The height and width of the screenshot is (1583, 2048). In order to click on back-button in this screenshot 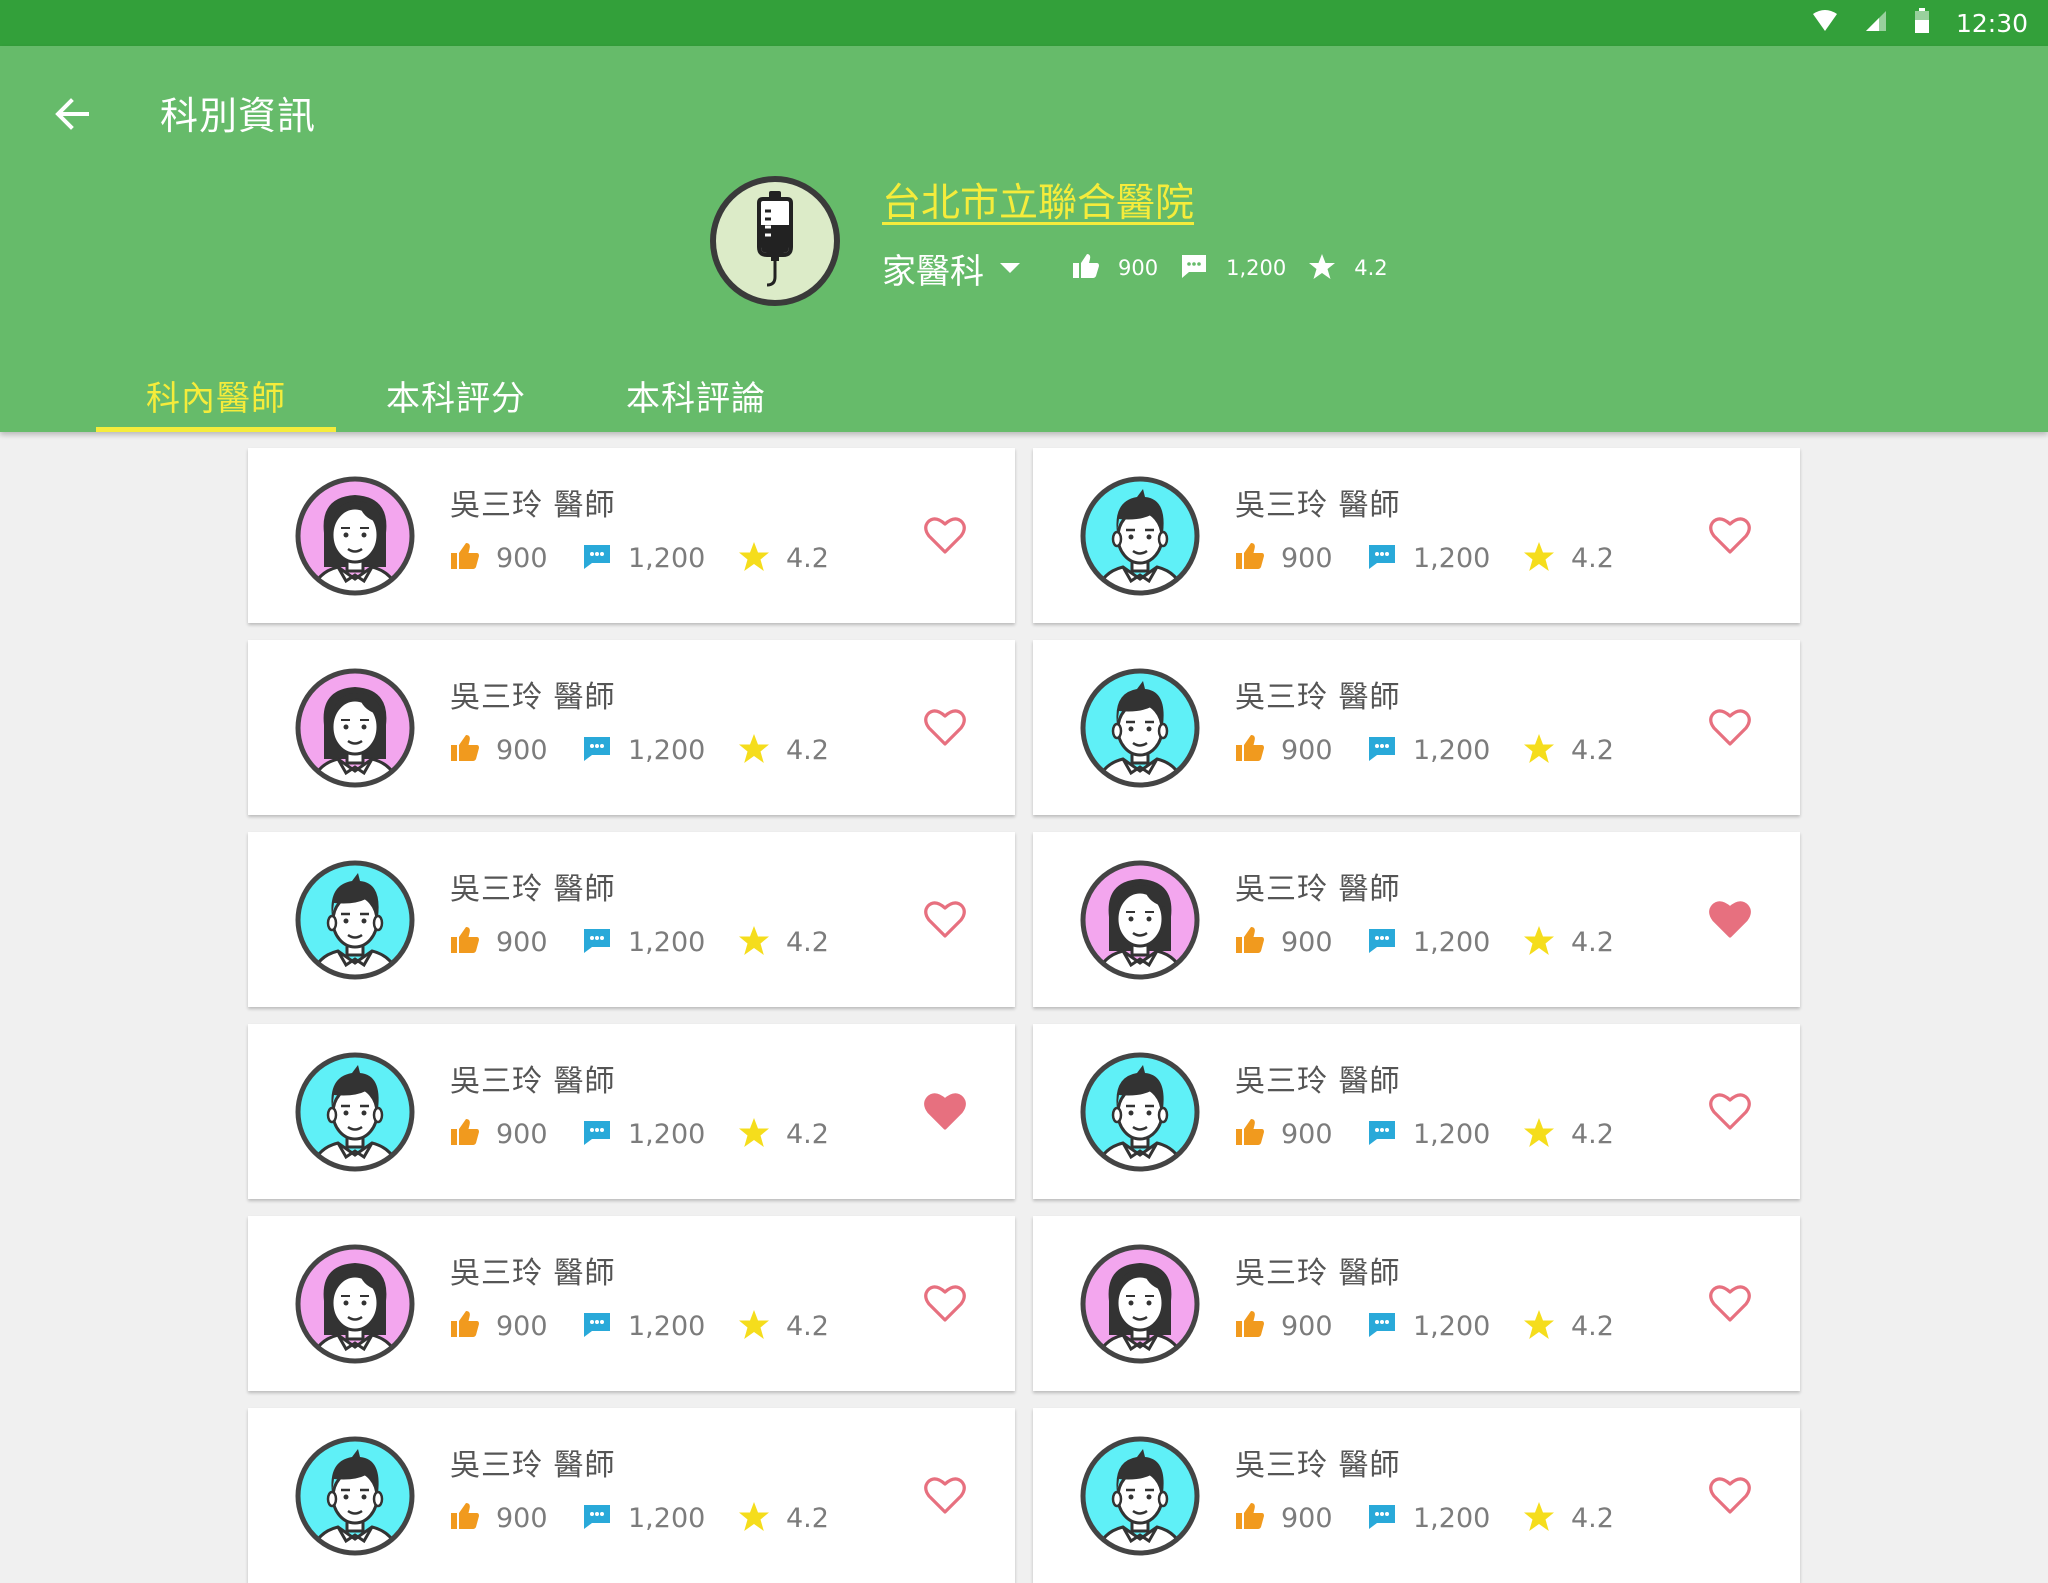, I will do `click(72, 116)`.